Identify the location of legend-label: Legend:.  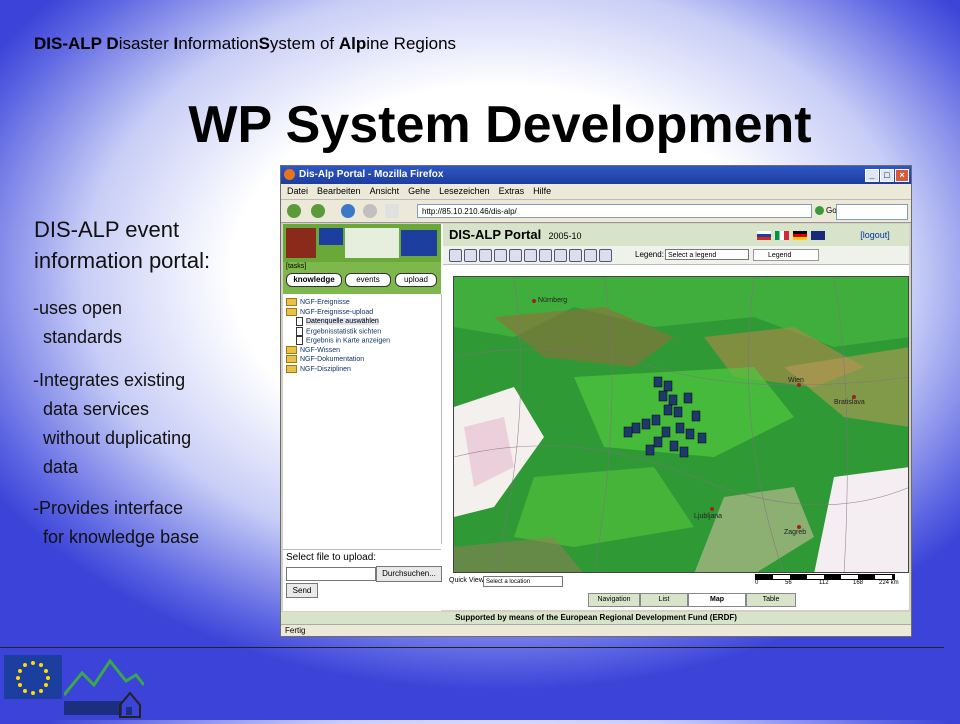
(649, 254).